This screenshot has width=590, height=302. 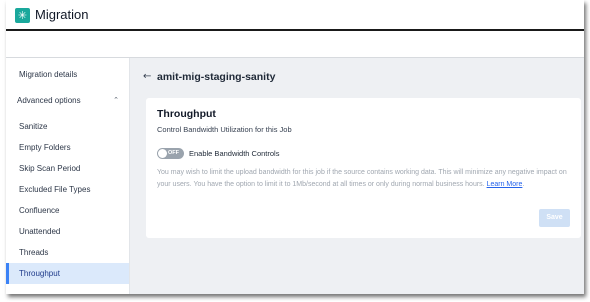 I want to click on sidebar-item-excluded-file-types: Excluded File Types, so click(x=67, y=189).